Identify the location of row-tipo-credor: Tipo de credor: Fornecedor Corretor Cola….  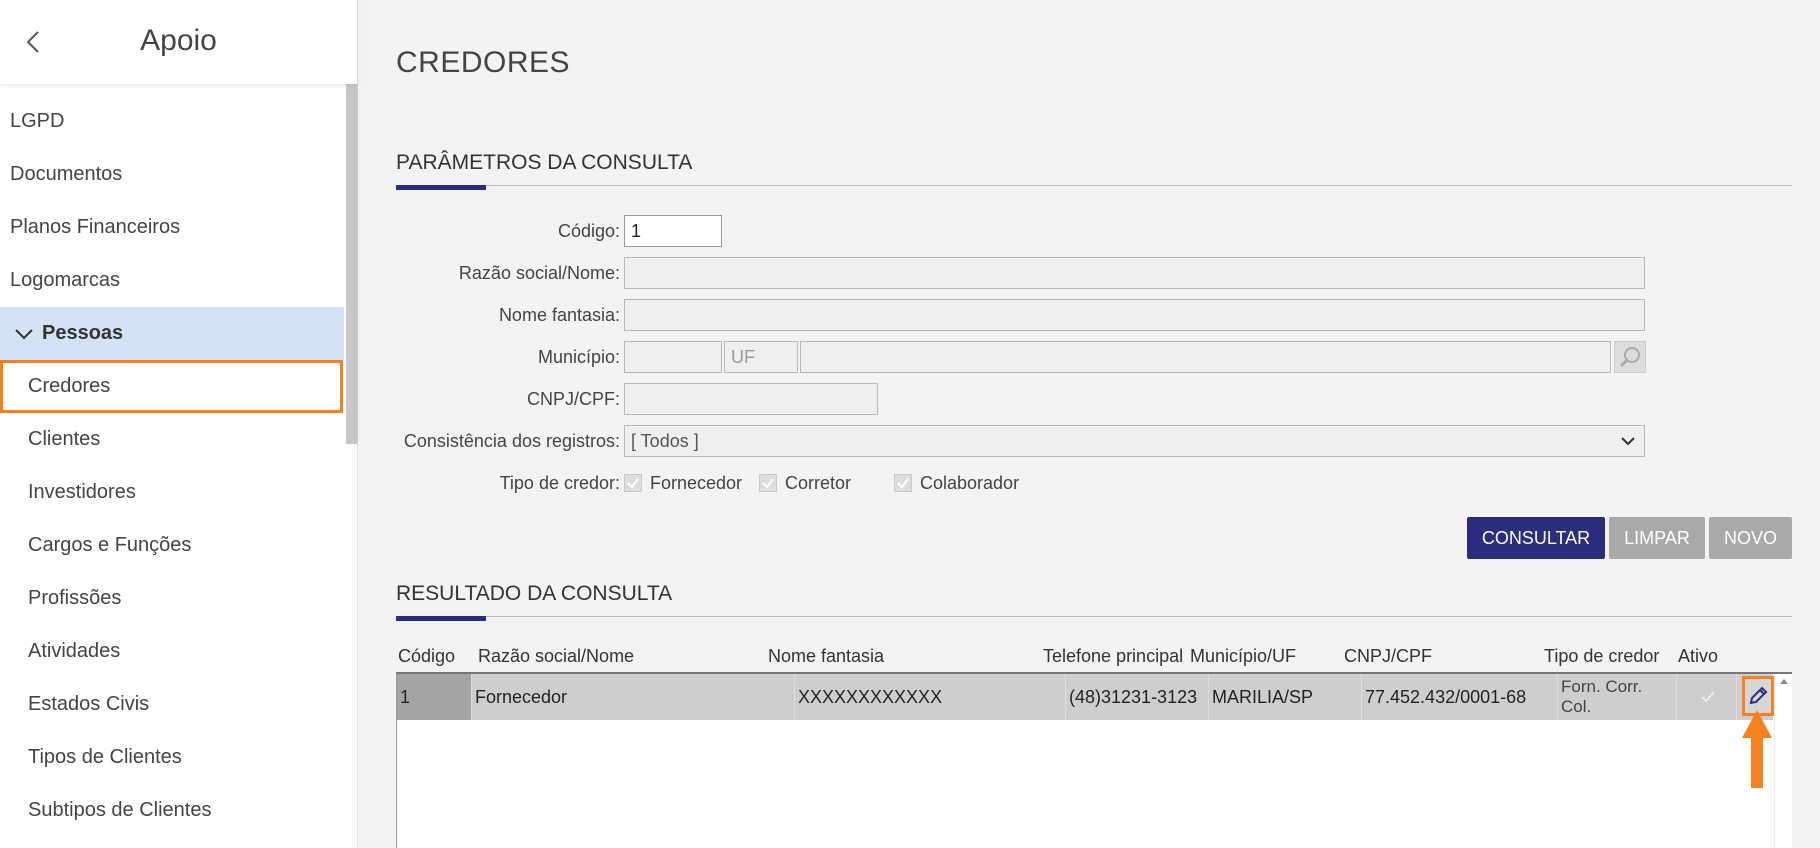
(707, 483).